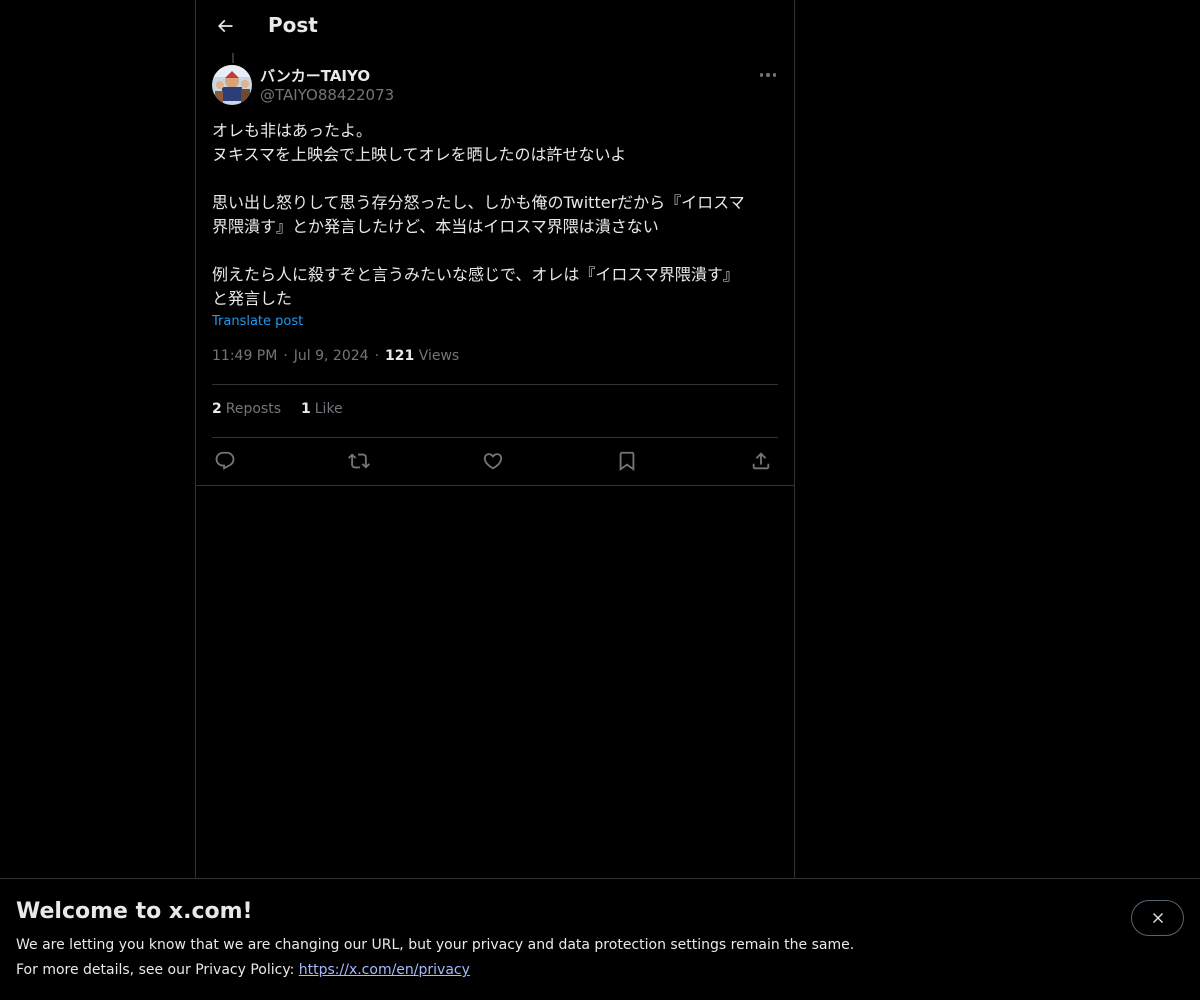 Image resolution: width=1200 pixels, height=1000 pixels. I want to click on author-handle: @TAIYO88422073, so click(327, 95).